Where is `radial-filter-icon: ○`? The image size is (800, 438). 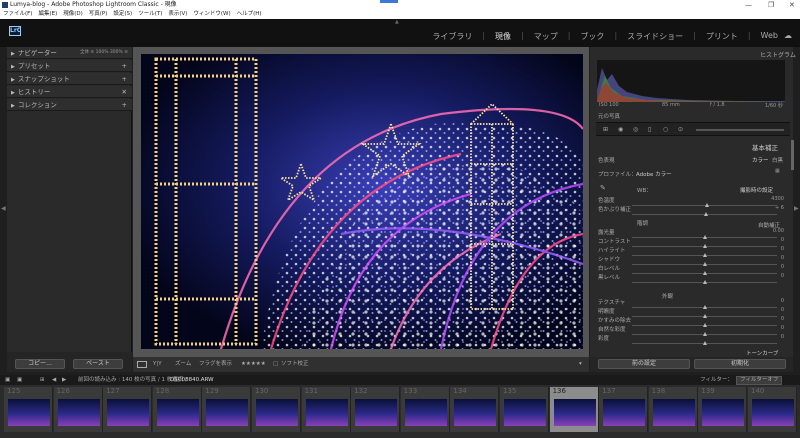
radial-filter-icon: ○ is located at coordinates (665, 129).